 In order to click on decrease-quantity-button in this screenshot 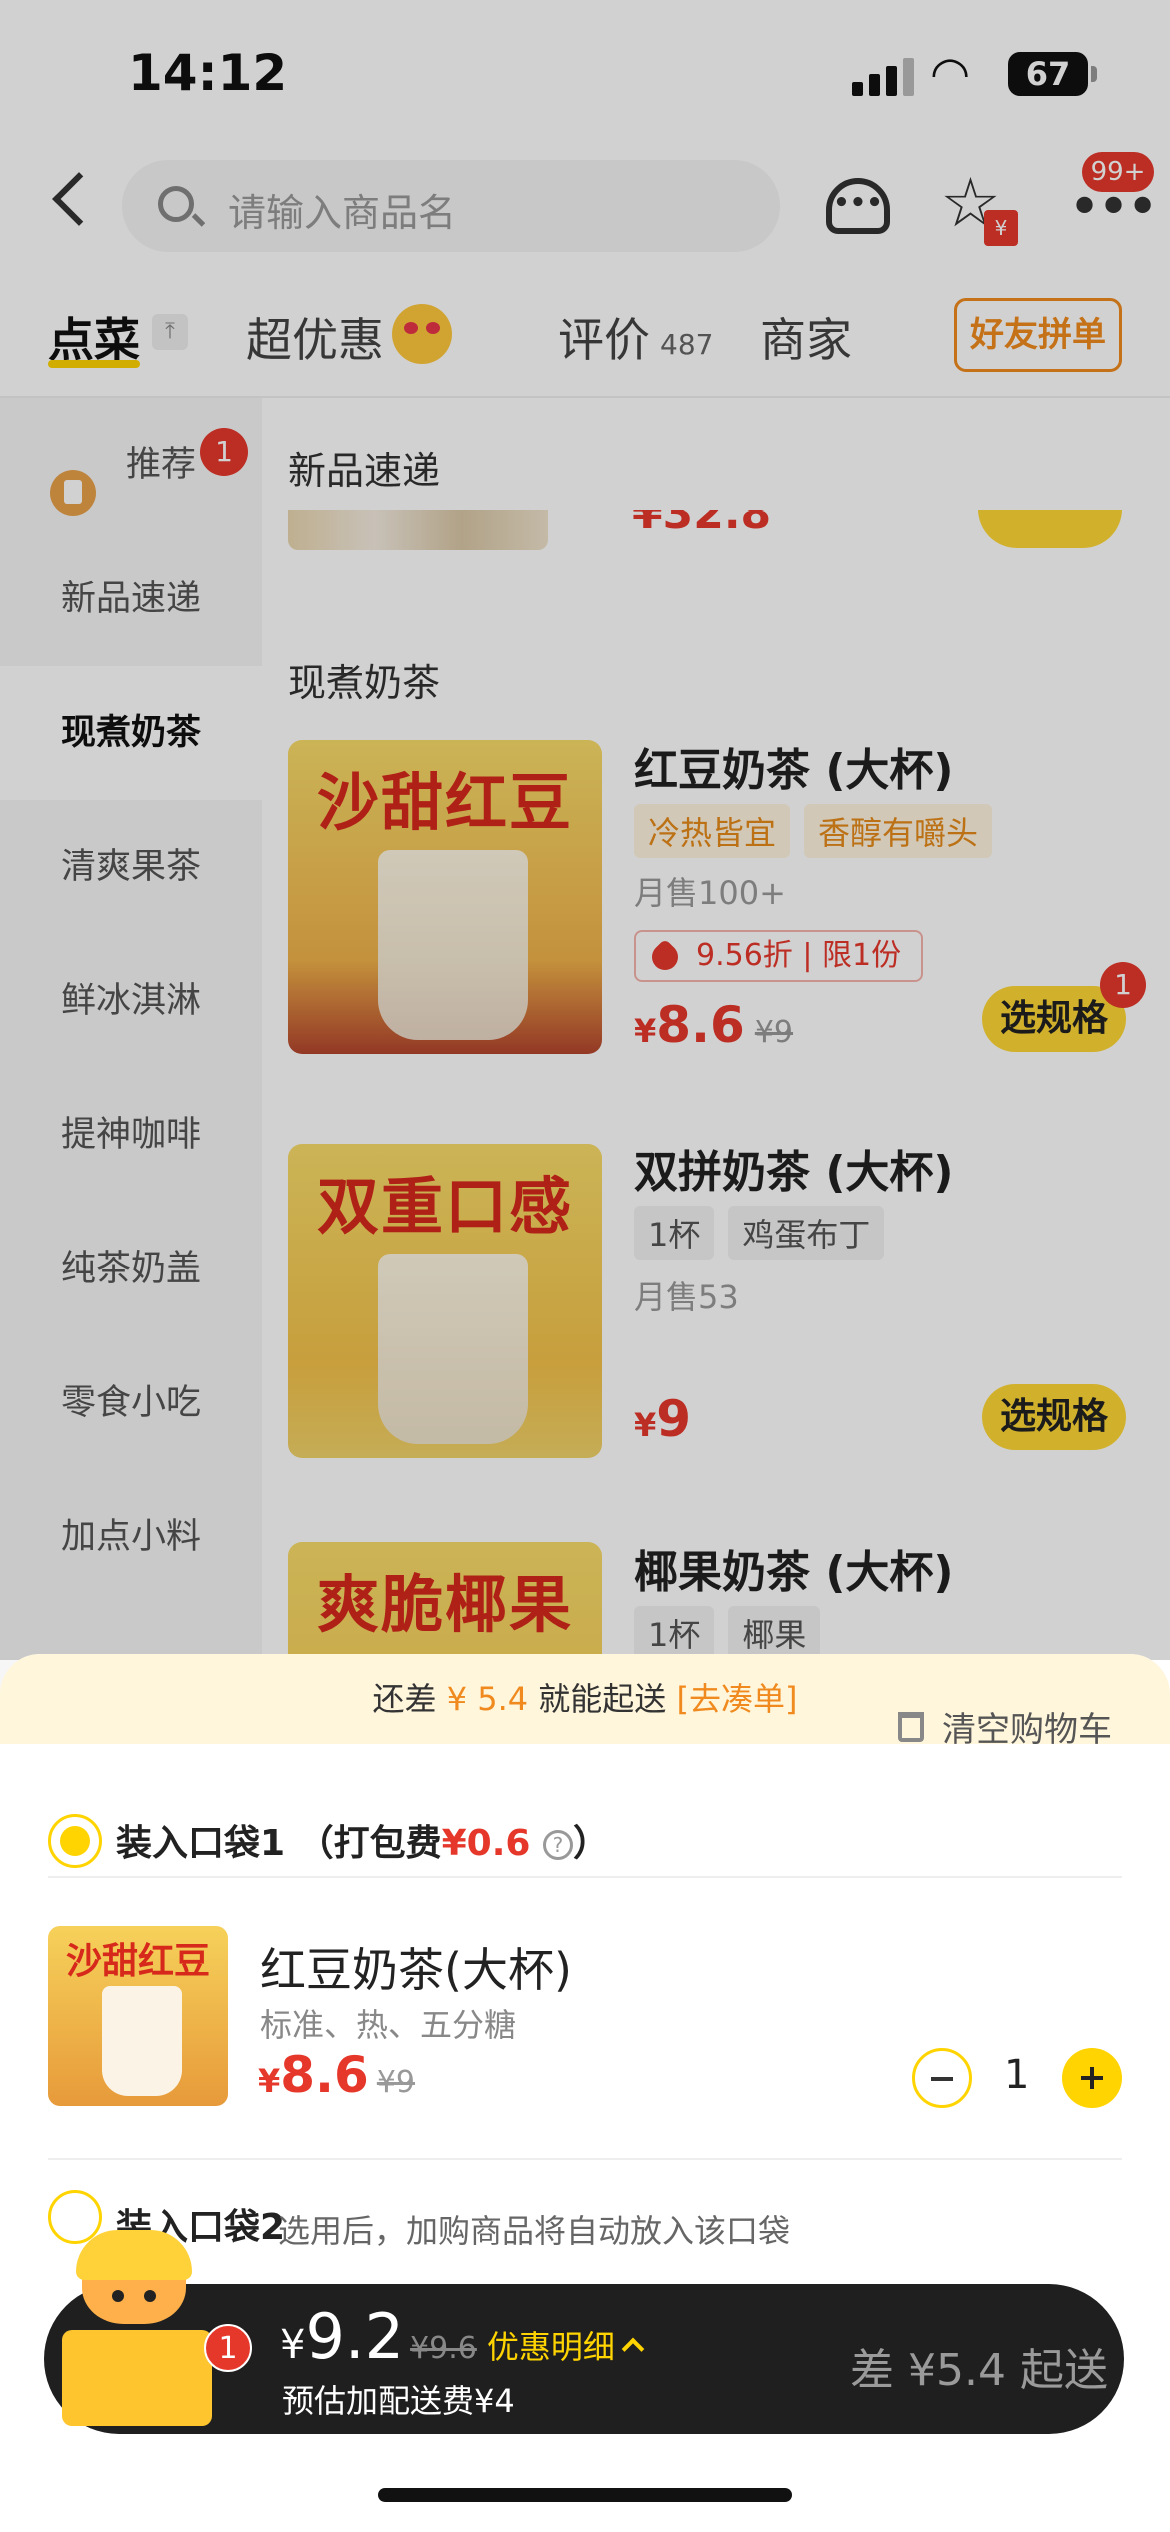, I will do `click(942, 2078)`.